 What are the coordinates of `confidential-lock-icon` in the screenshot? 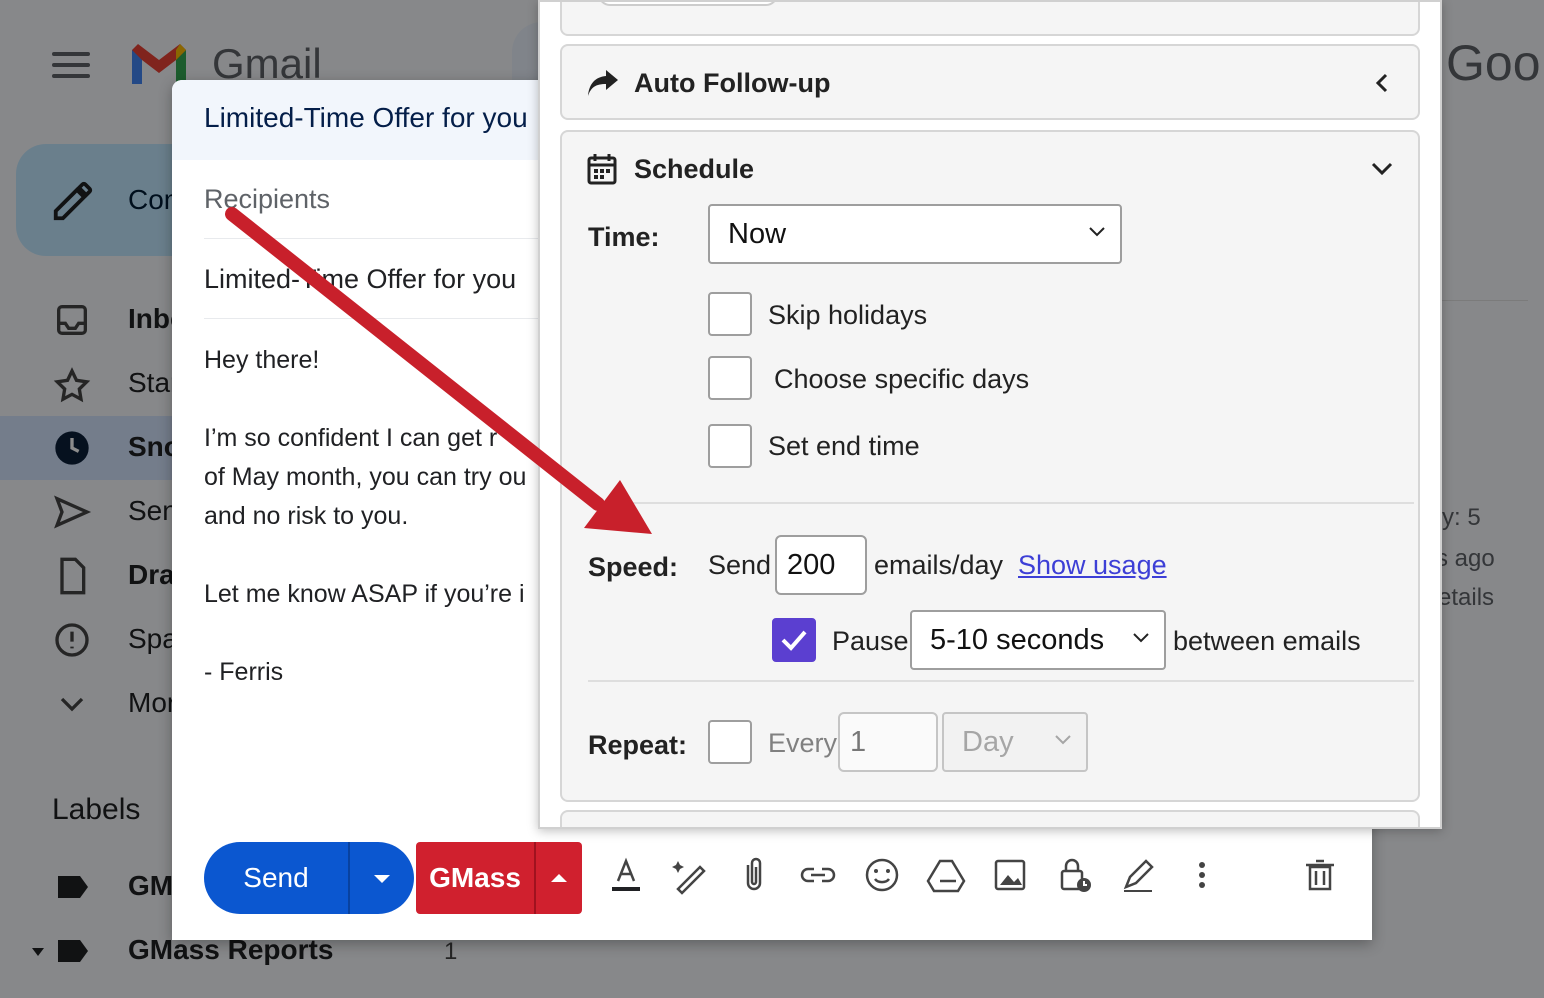 It's located at (1074, 875).